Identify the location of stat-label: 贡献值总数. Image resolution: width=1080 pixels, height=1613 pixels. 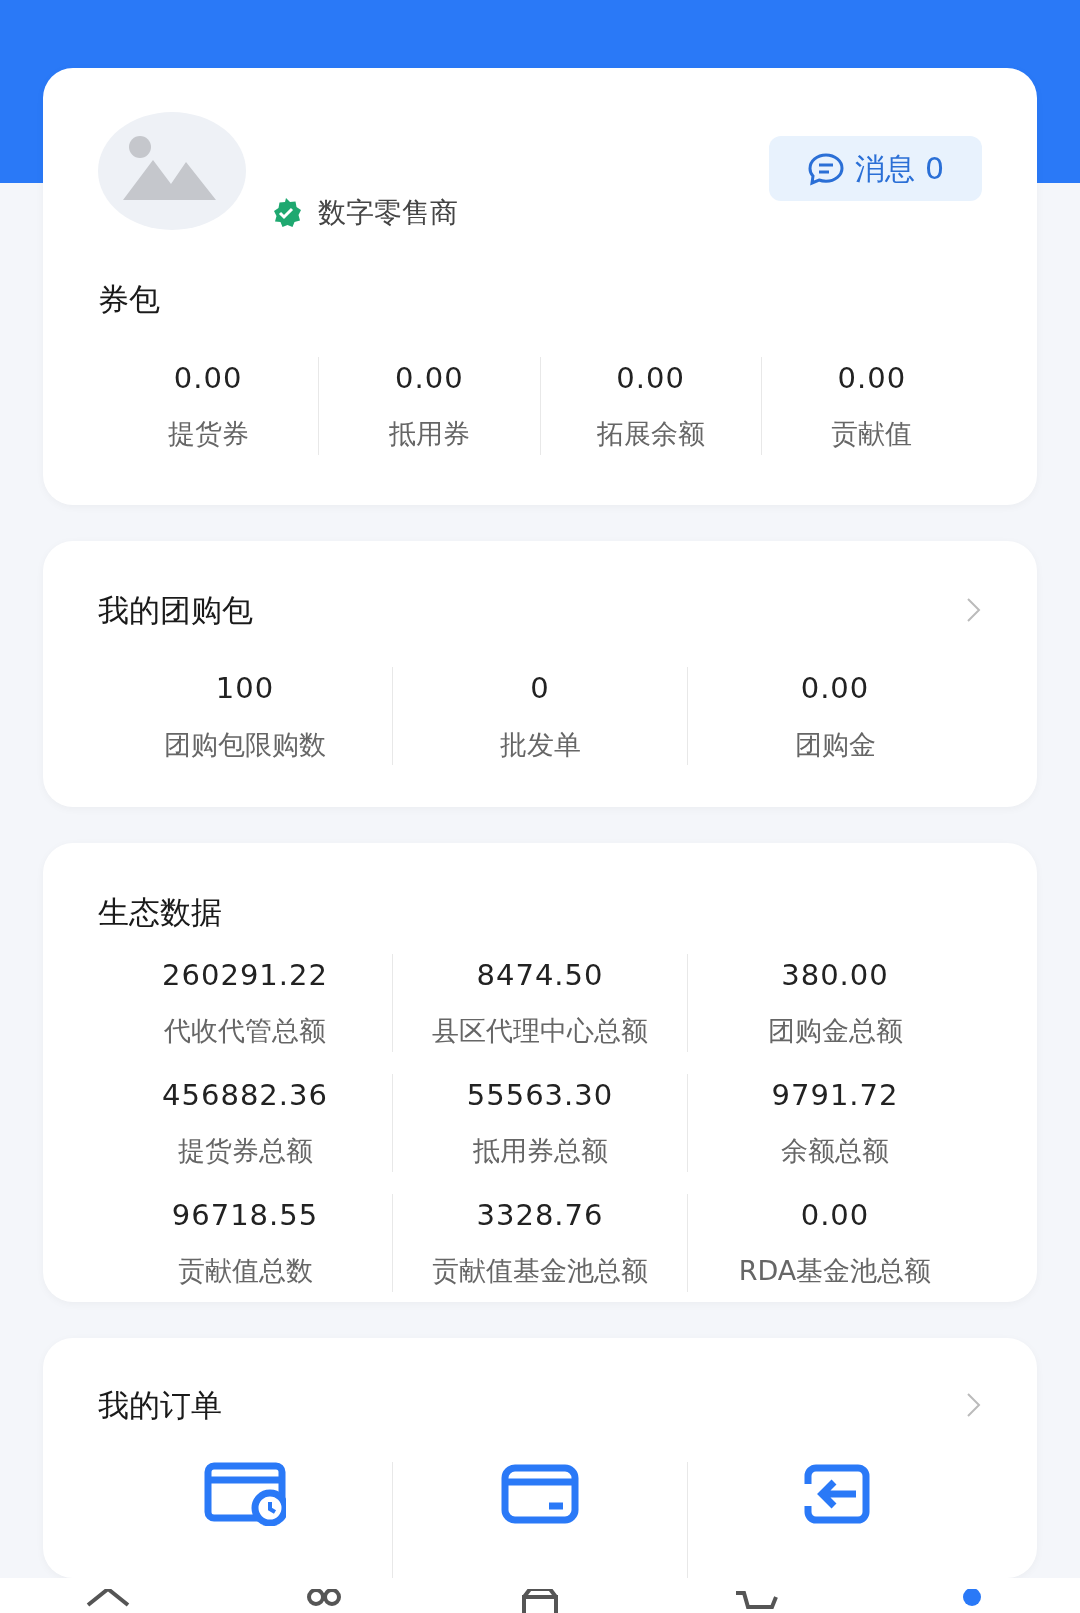
(245, 1271).